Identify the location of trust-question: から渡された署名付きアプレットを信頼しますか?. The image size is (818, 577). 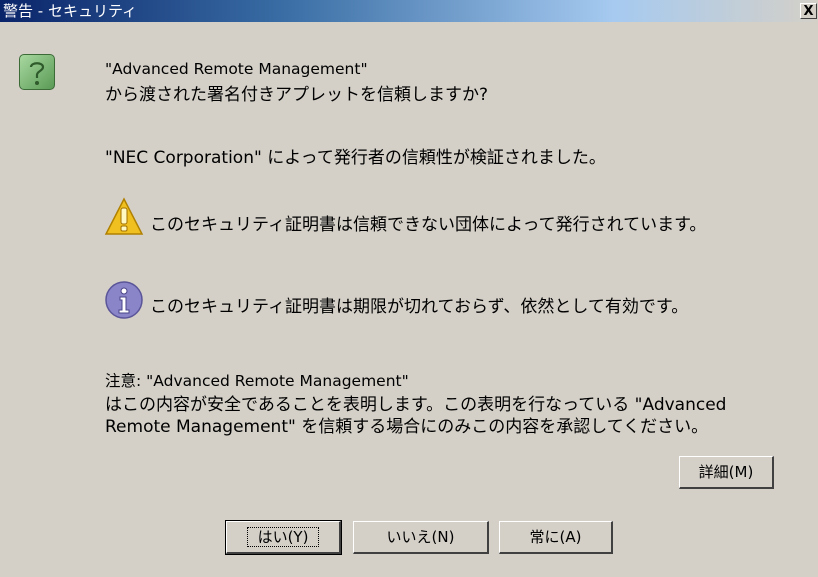
(297, 95).